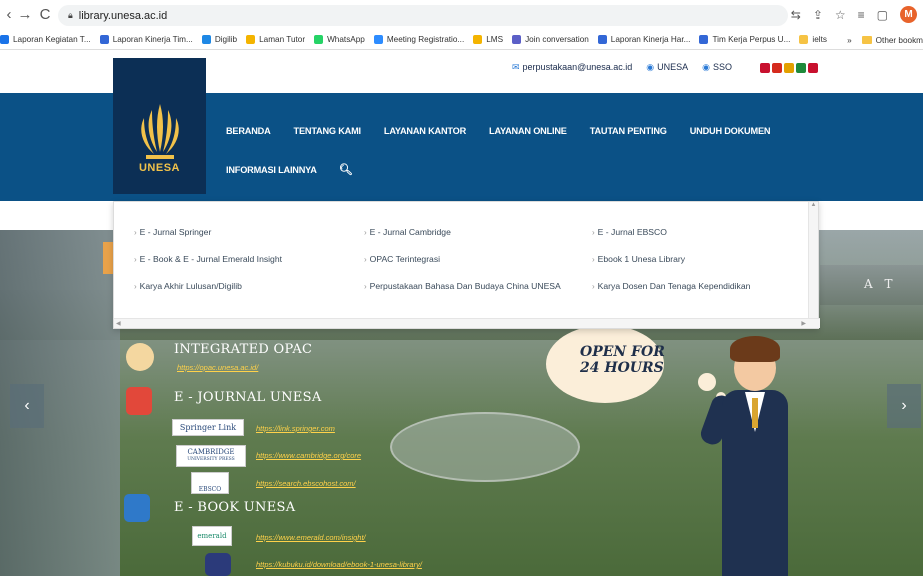  Describe the element at coordinates (295, 428) in the screenshot. I see `springer-link: https://link.springer.com` at that location.